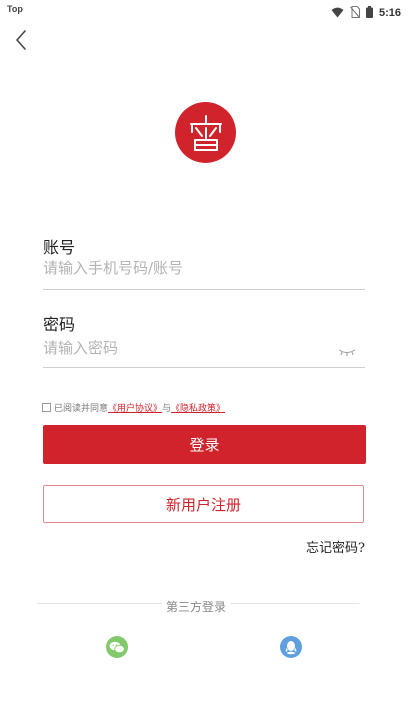 The width and height of the screenshot is (409, 728). What do you see at coordinates (188, 348) in the screenshot?
I see `password-input` at bounding box center [188, 348].